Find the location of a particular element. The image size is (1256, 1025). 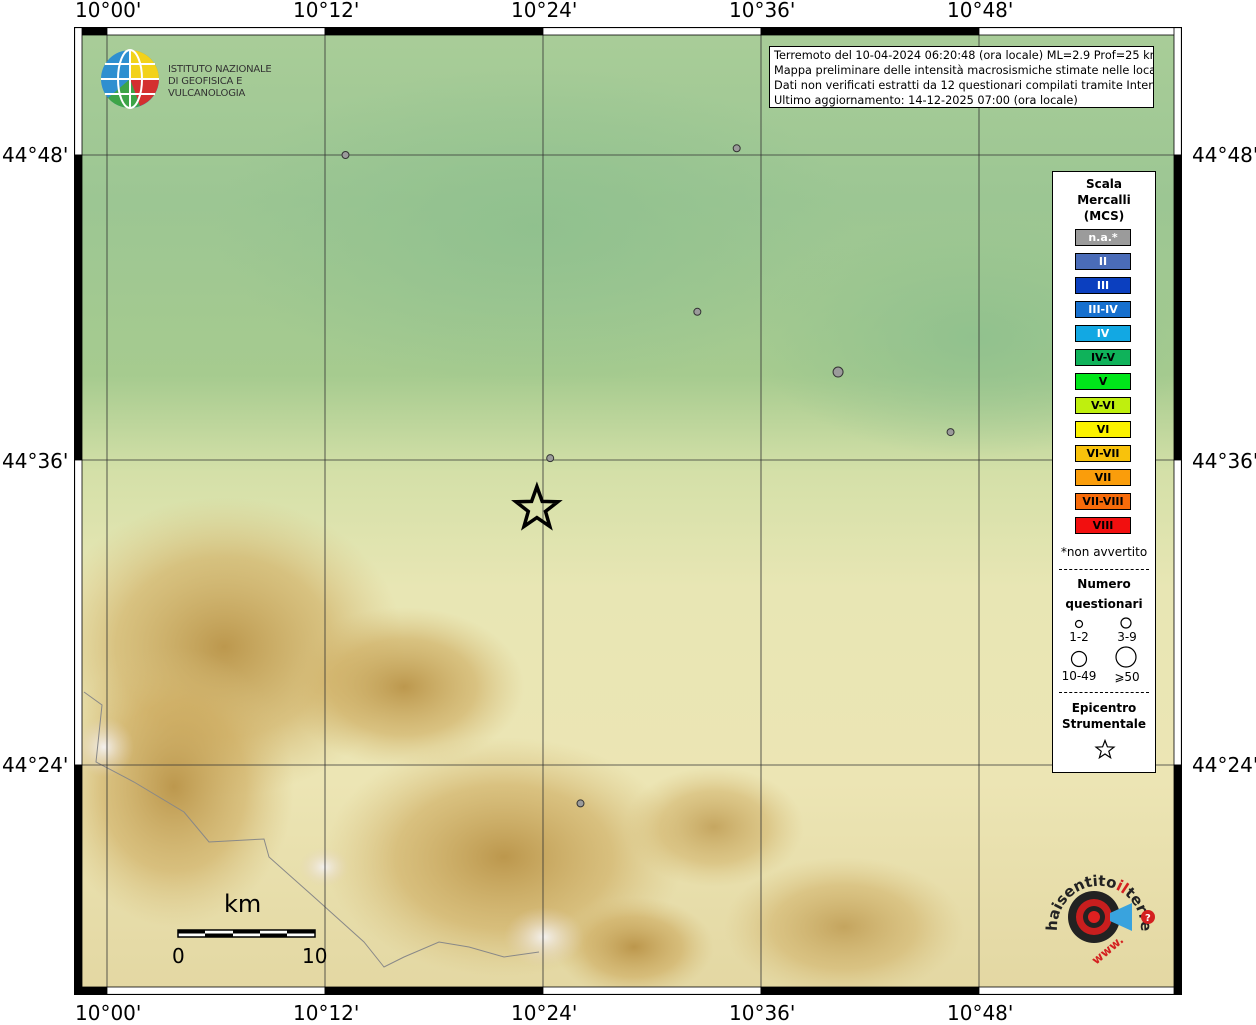

legend-swatch: VI is located at coordinates (1103, 429).